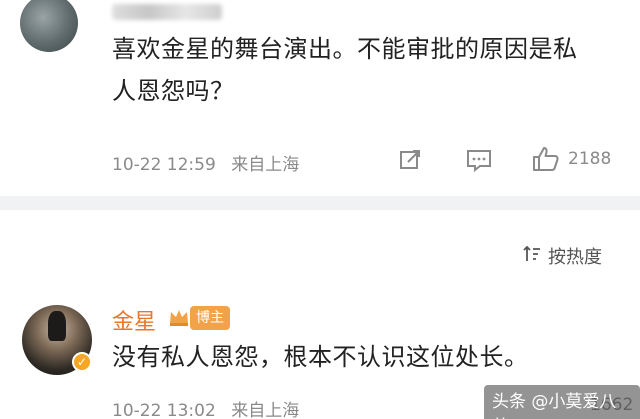 The height and width of the screenshot is (419, 640). Describe the element at coordinates (345, 49) in the screenshot. I see `comment-text-line1: 喜欢金星的舞台演出。不能审批的原因是私` at that location.